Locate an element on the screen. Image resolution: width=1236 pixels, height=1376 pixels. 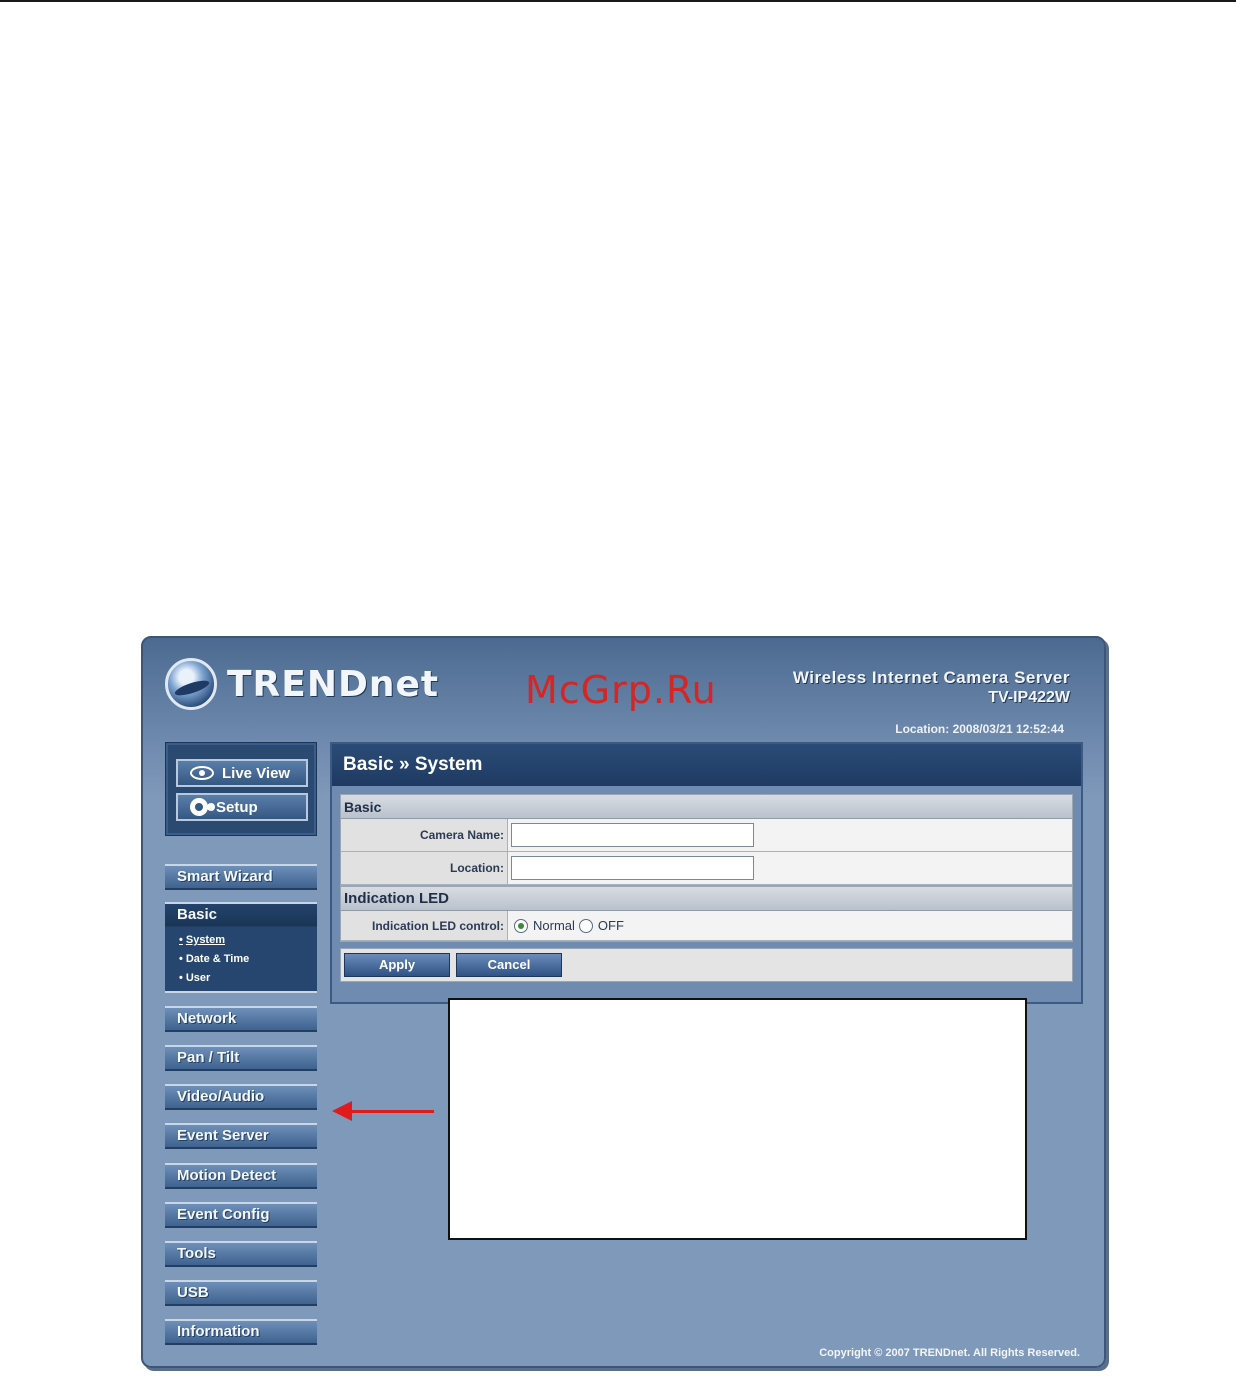
product-name: Wireless Internet Camera Server is located at coordinates (931, 677).